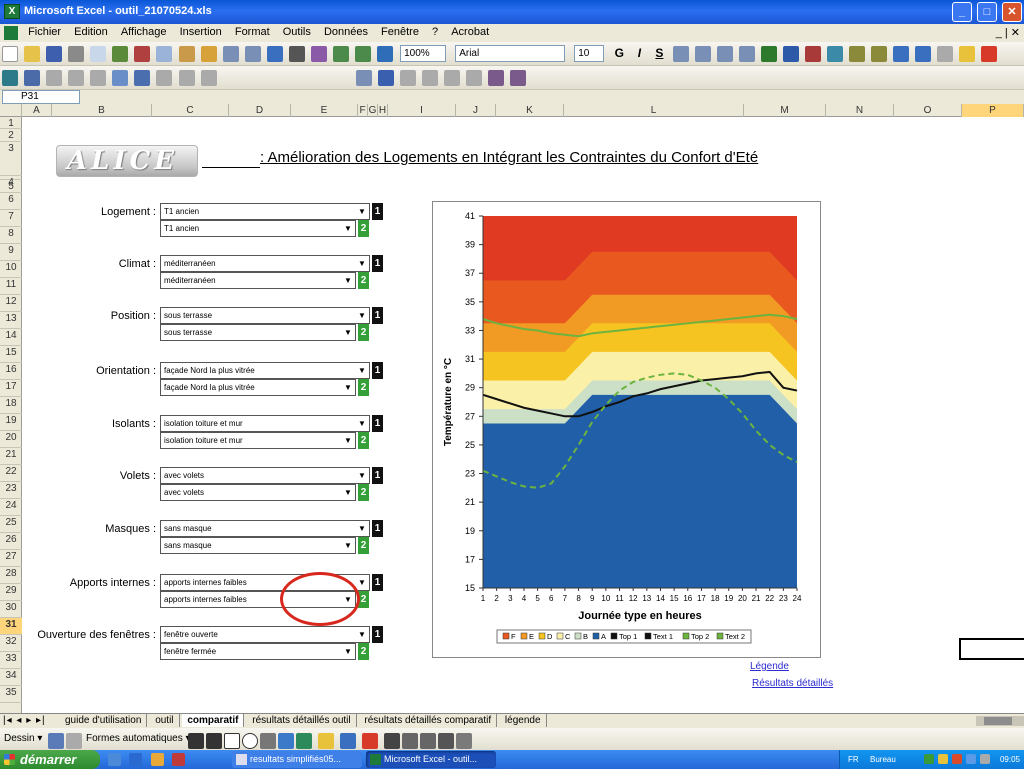 This screenshot has width=1024, height=769. What do you see at coordinates (510, 53) in the screenshot?
I see `font-select: Arial` at bounding box center [510, 53].